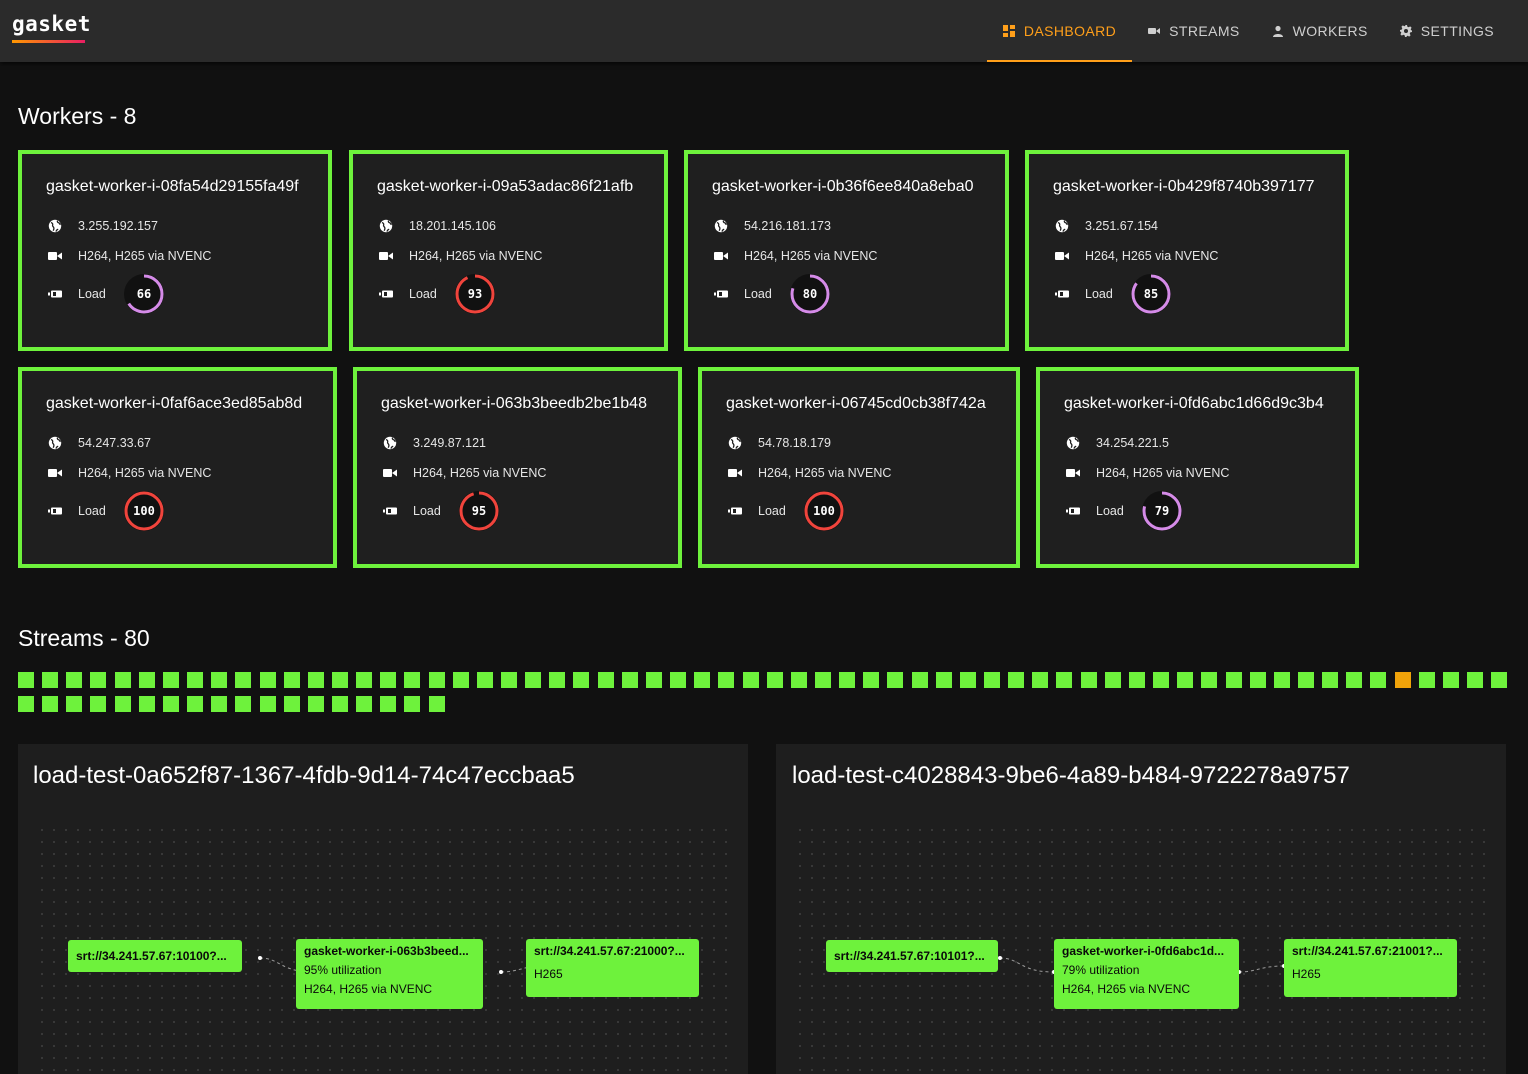  What do you see at coordinates (612, 968) in the screenshot?
I see `output-node: srt://34.241.57.67:21000?... H265` at bounding box center [612, 968].